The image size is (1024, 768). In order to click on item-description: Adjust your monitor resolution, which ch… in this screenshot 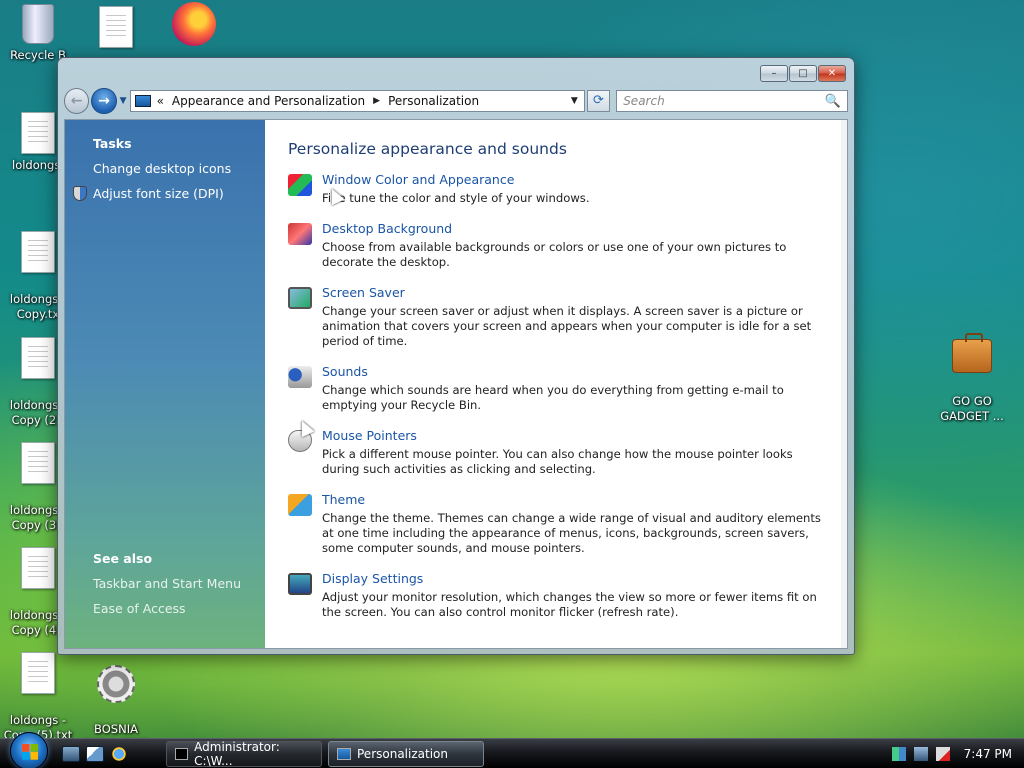, I will do `click(569, 604)`.